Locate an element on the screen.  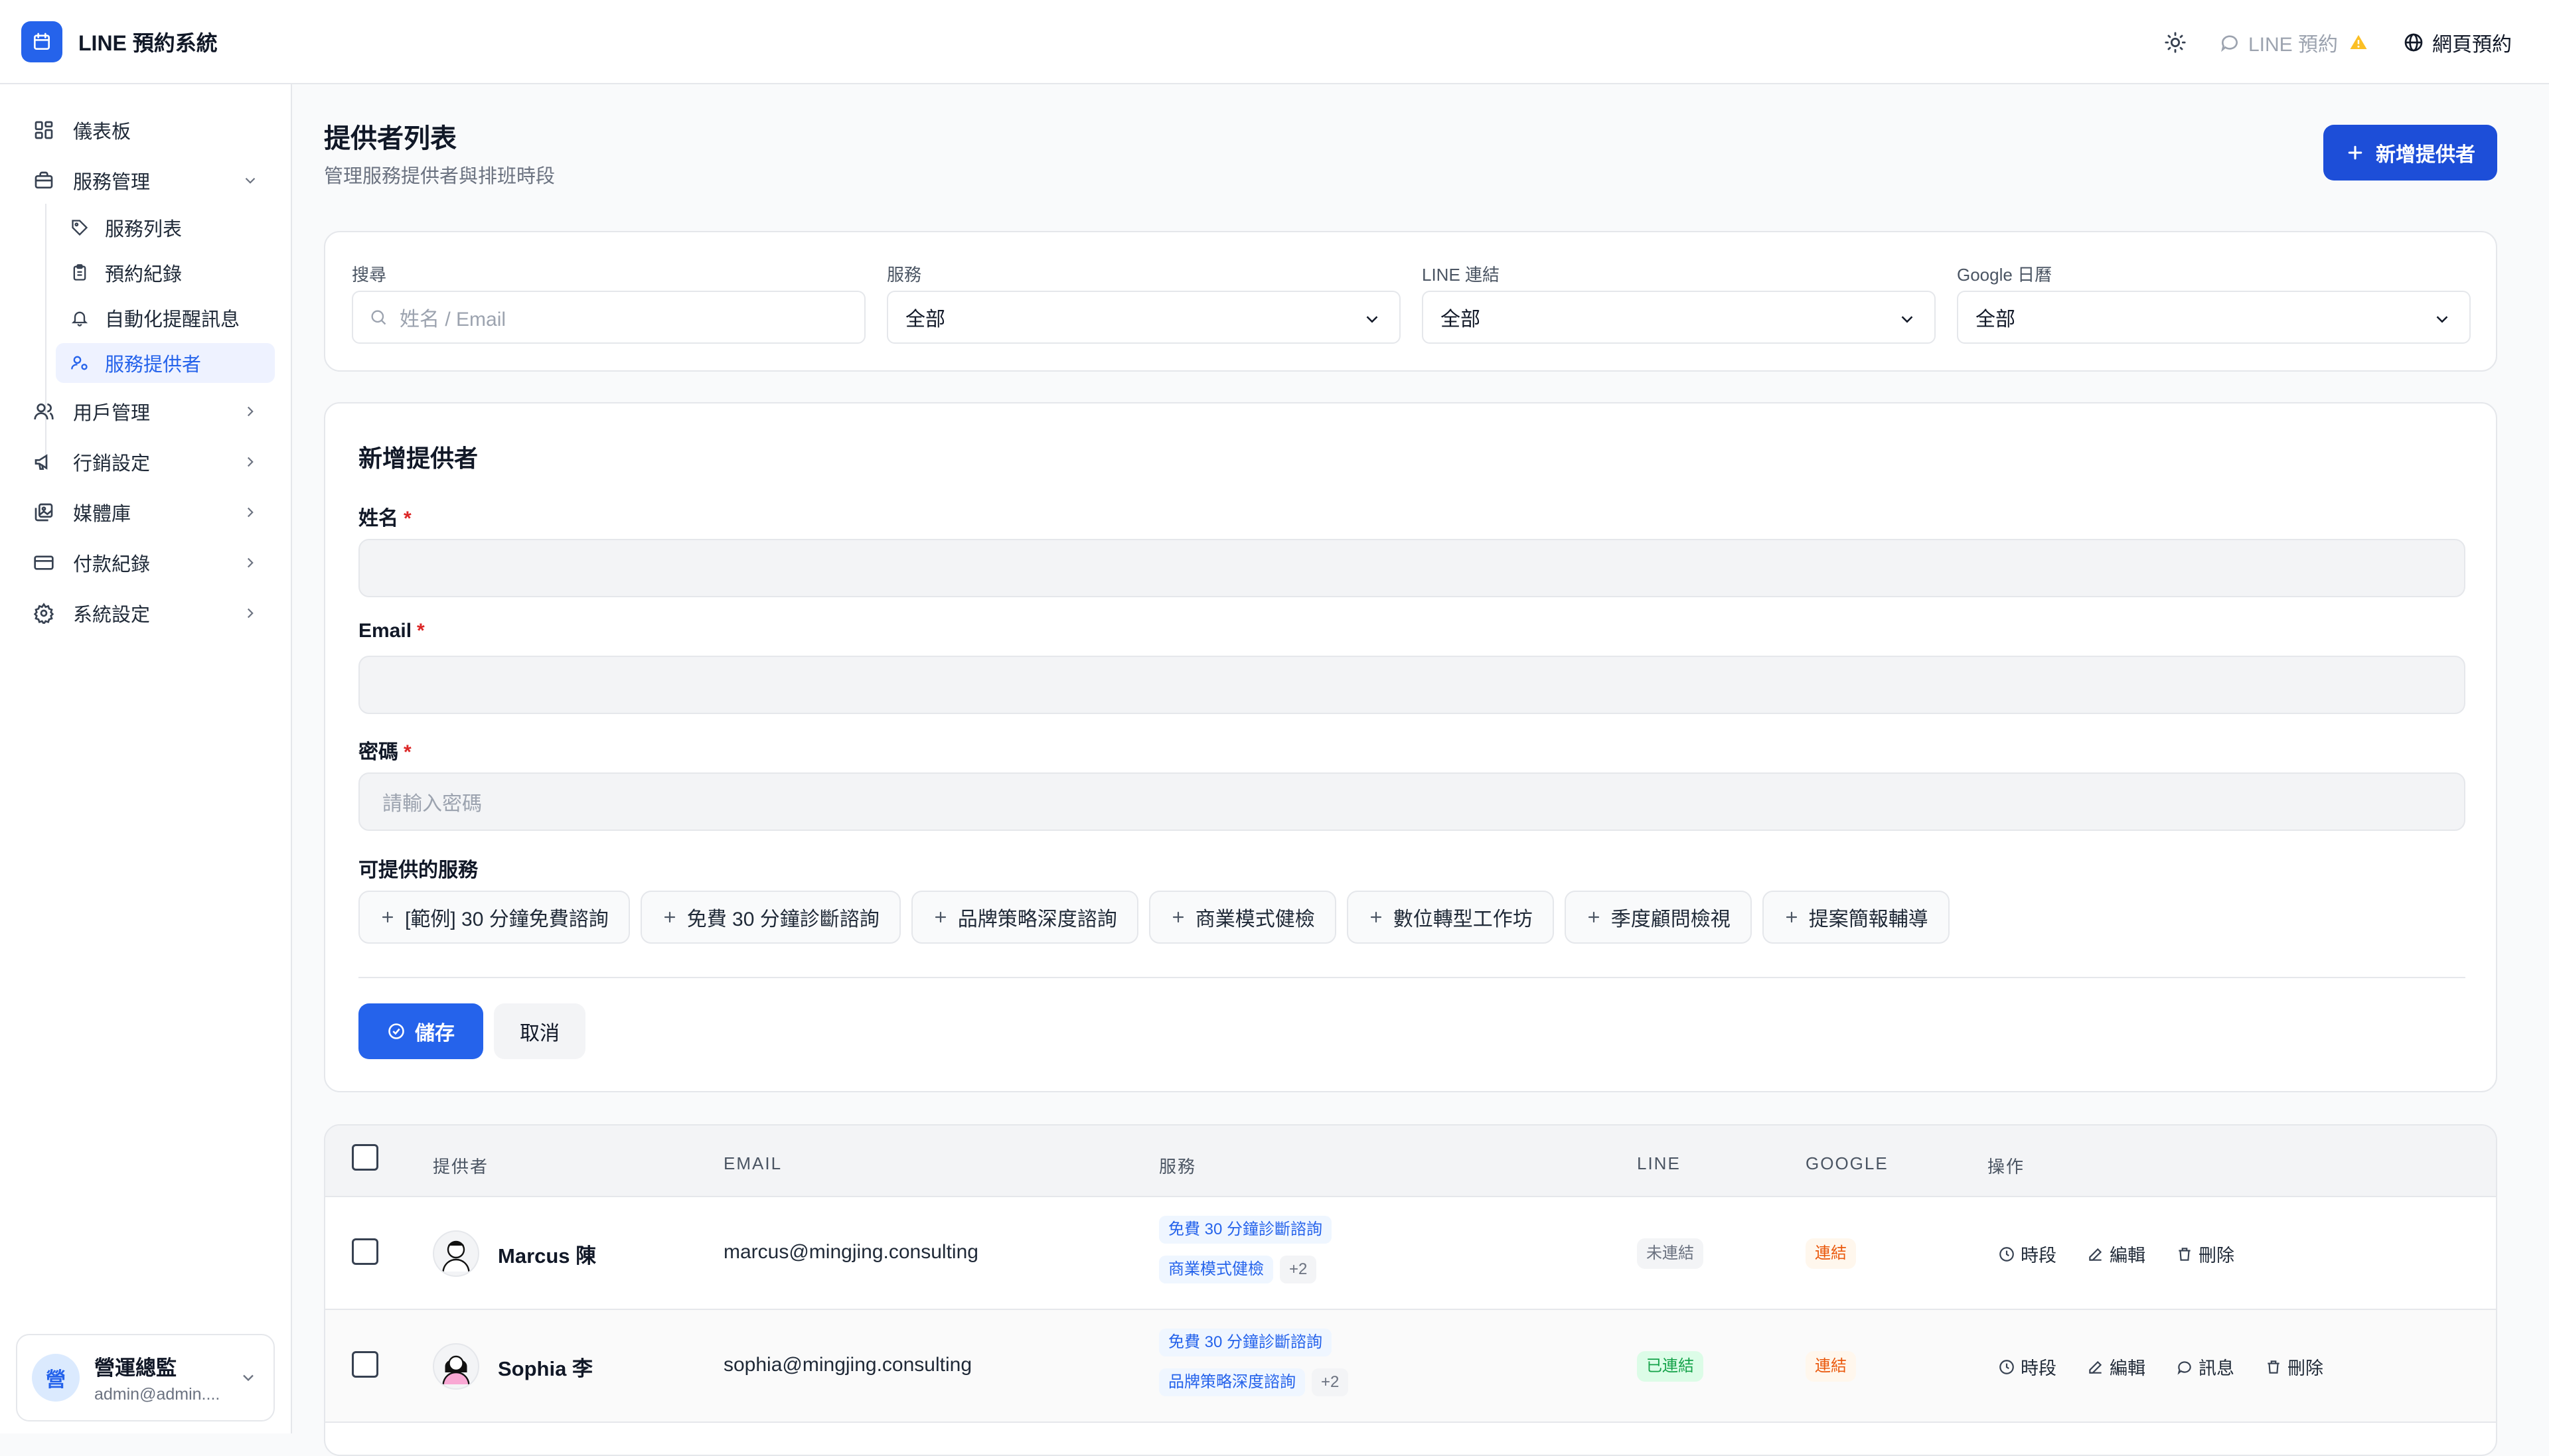
column-header-google: GOOGLE is located at coordinates (1847, 1163).